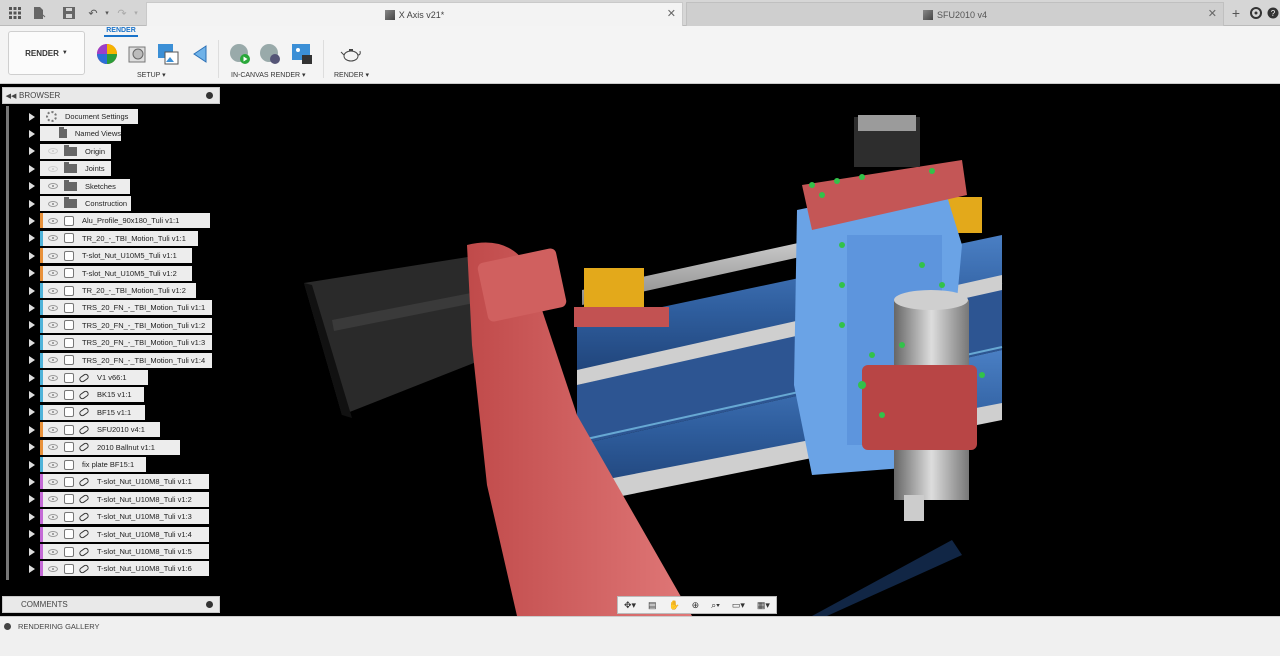  I want to click on browser-tree-row: TRS_20_FN_-_TBI_Motion_Tuli v1:3, so click(110, 343).